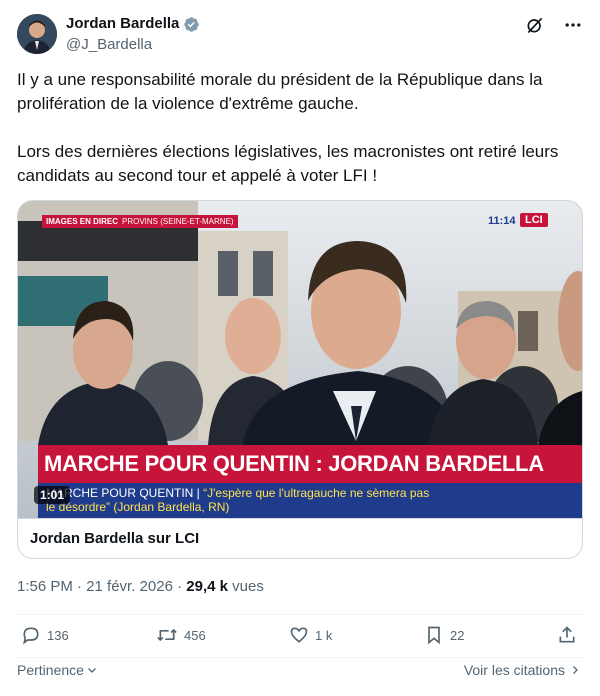 The image size is (600, 696). Describe the element at coordinates (300, 538) in the screenshot. I see `card-title: Jordan Bardella sur LCI` at that location.